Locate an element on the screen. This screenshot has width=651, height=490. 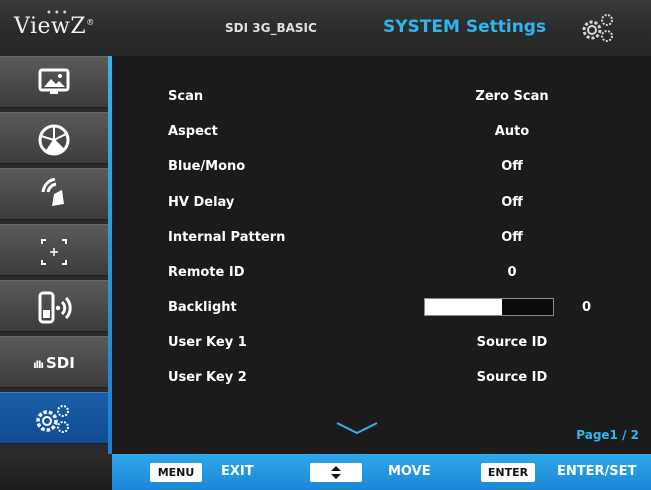
sidebar-item-marker is located at coordinates (54, 250).